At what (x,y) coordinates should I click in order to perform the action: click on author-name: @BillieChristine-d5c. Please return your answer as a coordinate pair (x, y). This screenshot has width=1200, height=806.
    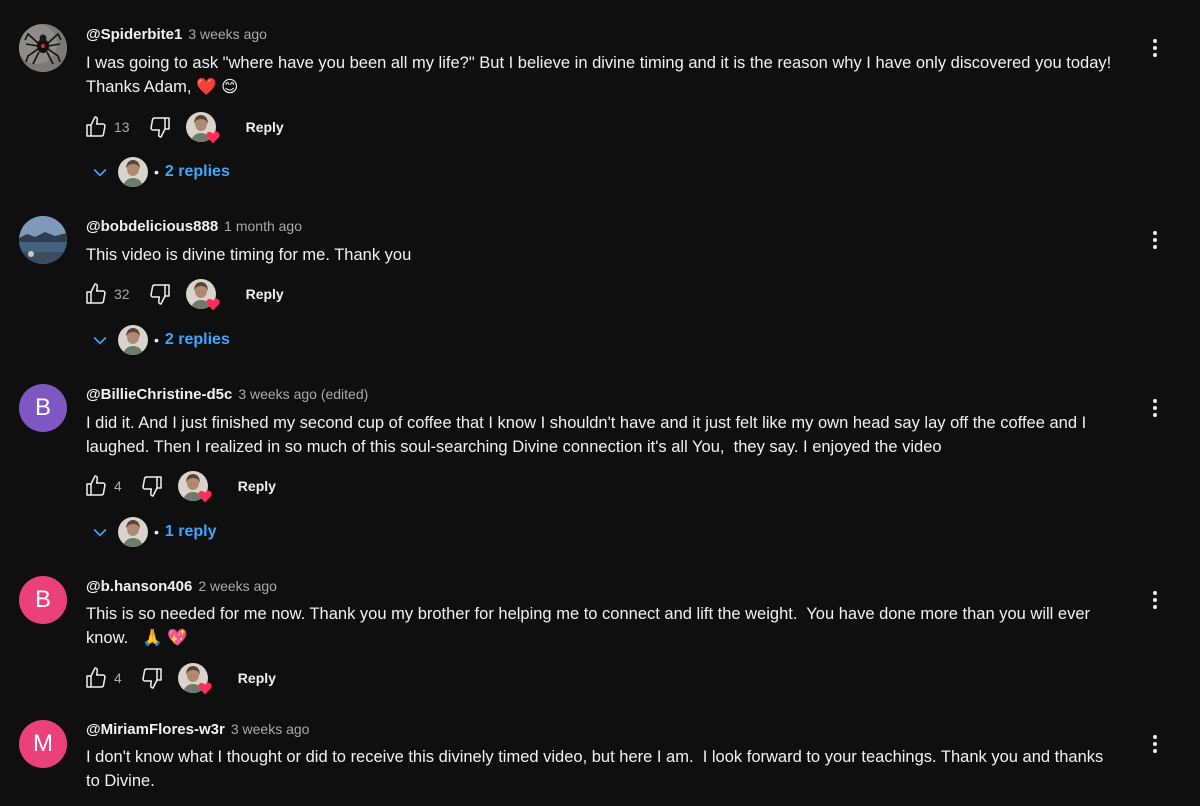
    Looking at the image, I should click on (159, 394).